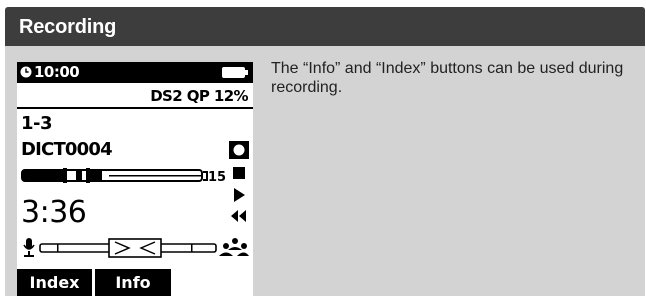  Describe the element at coordinates (239, 150) in the screenshot. I see `record-icon` at that location.